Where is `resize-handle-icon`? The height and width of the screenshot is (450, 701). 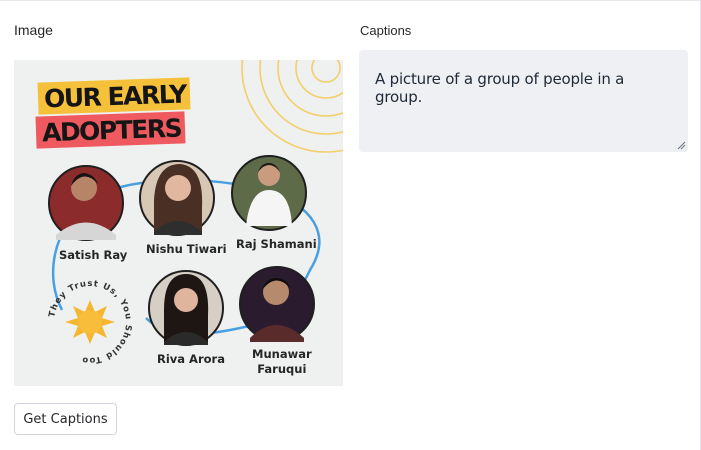 resize-handle-icon is located at coordinates (681, 145).